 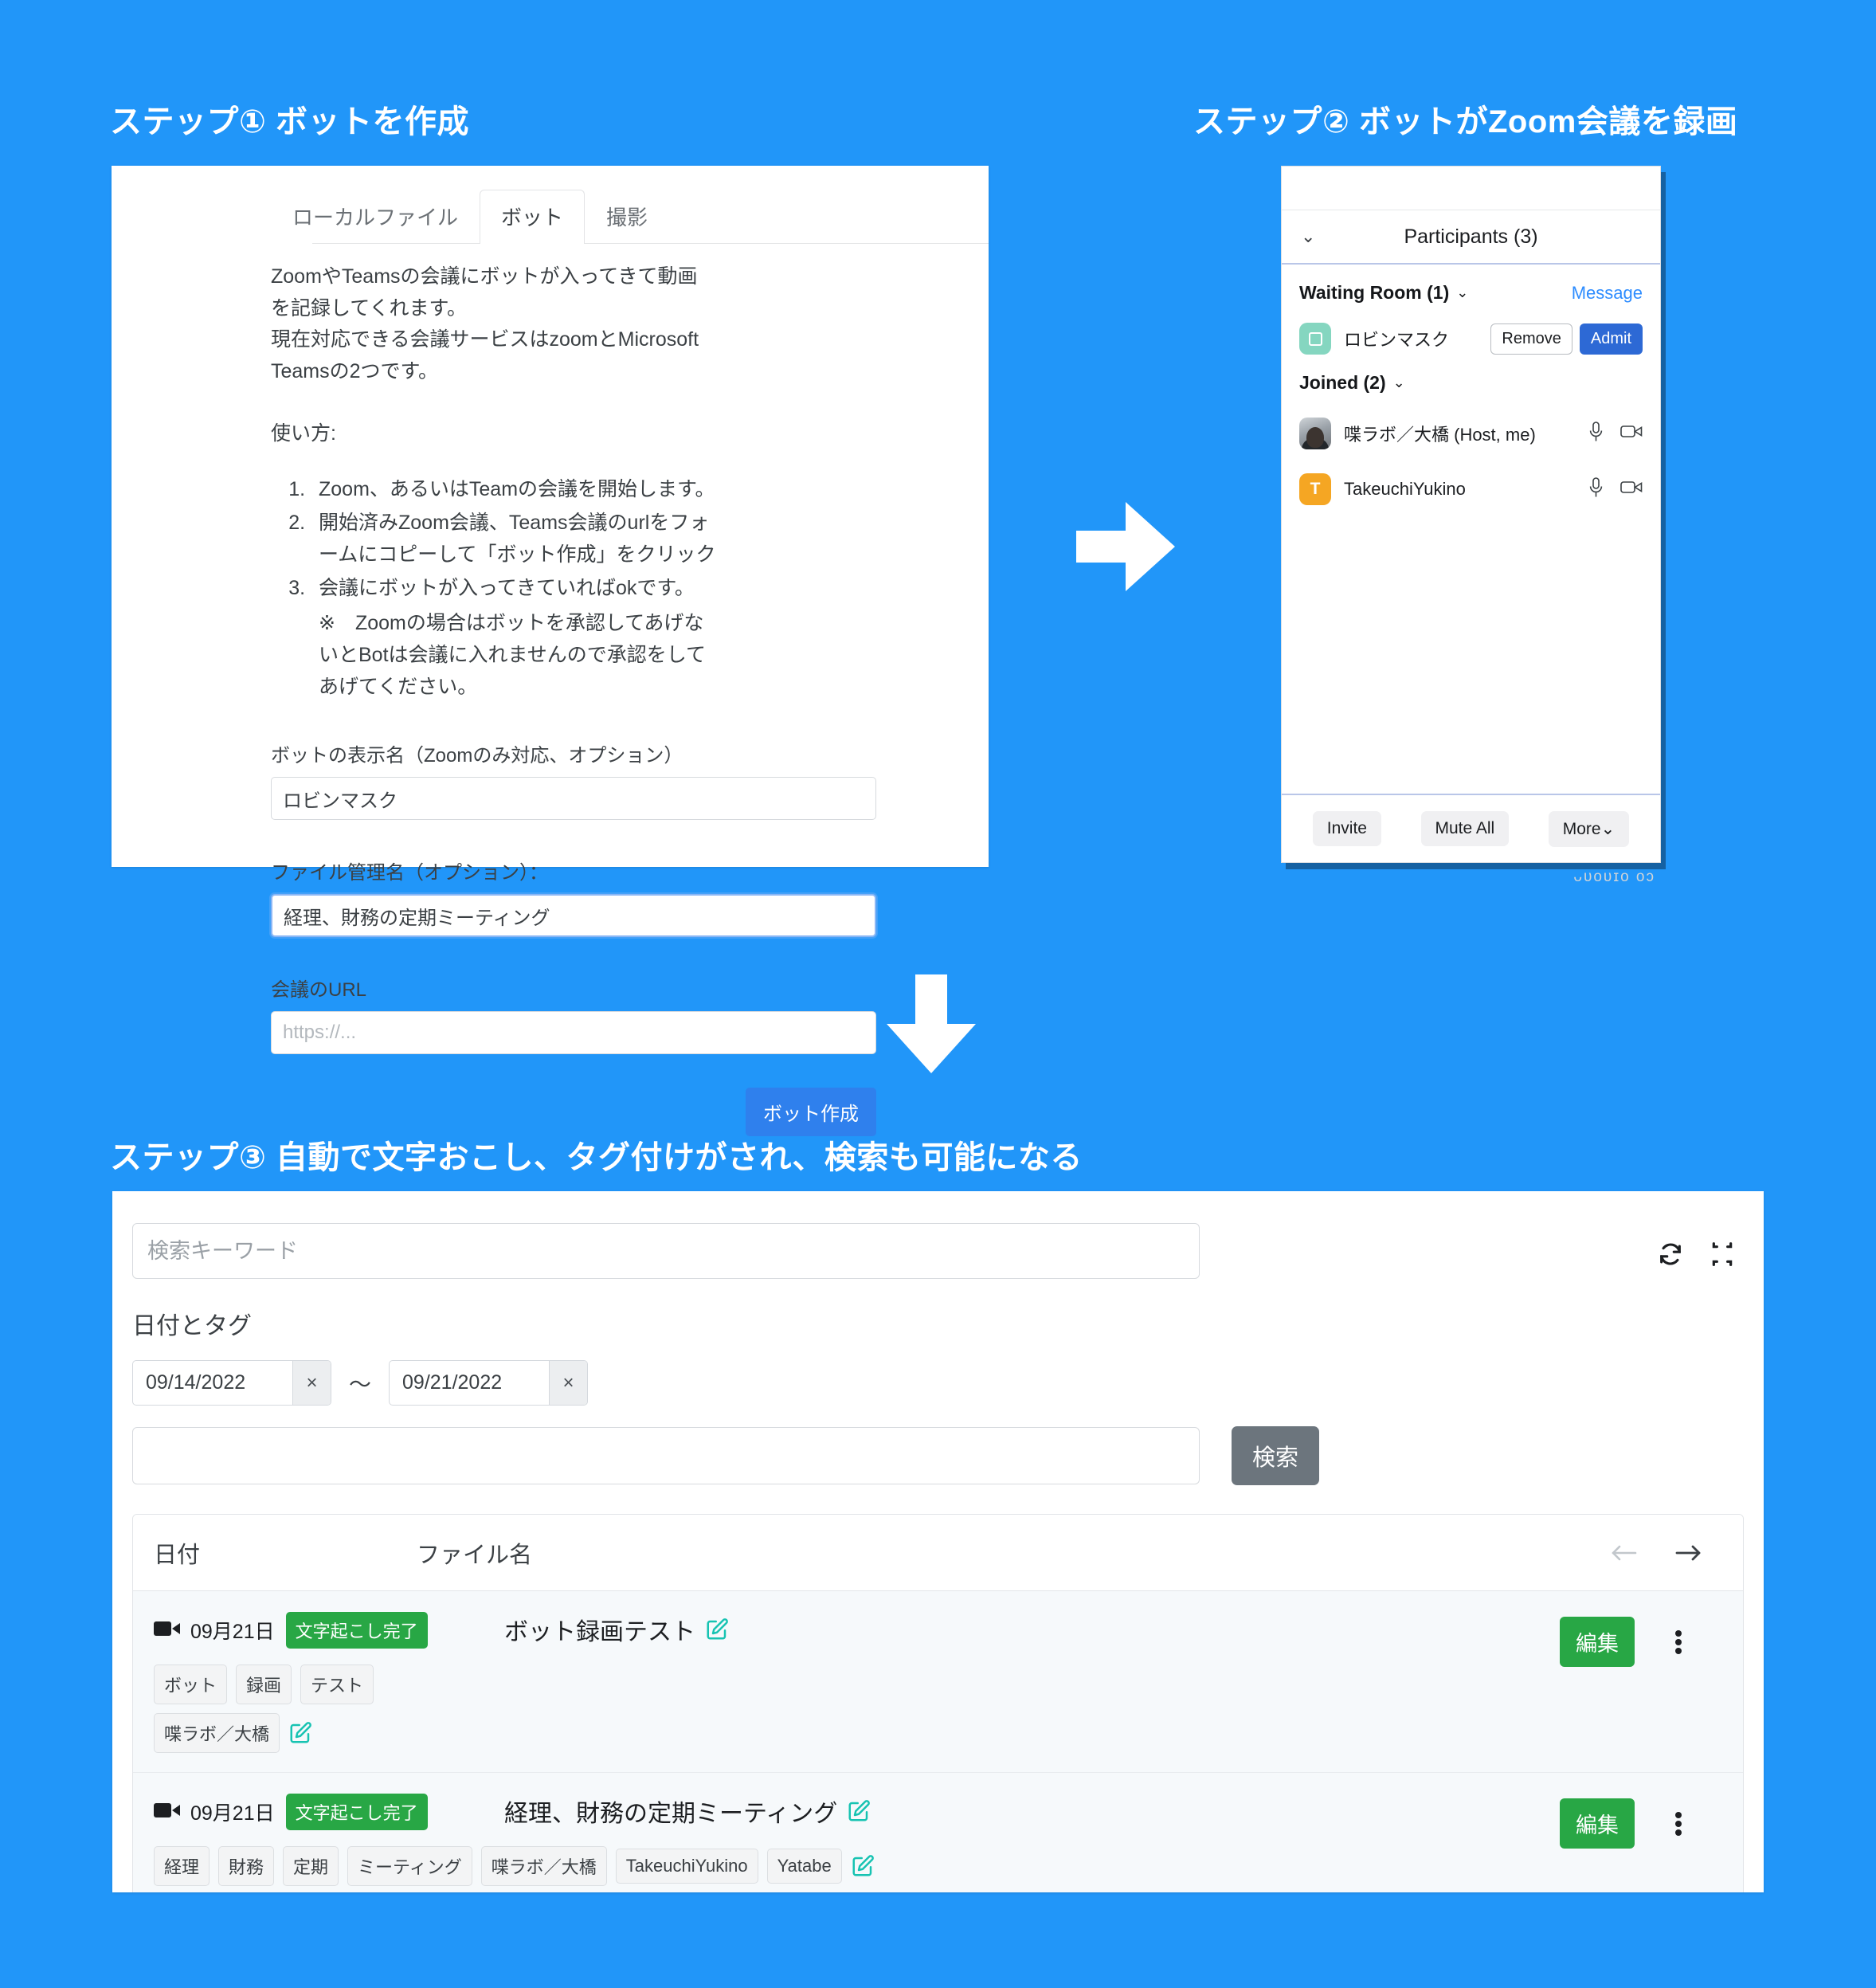 I want to click on admit-button: Admit, so click(x=1611, y=339).